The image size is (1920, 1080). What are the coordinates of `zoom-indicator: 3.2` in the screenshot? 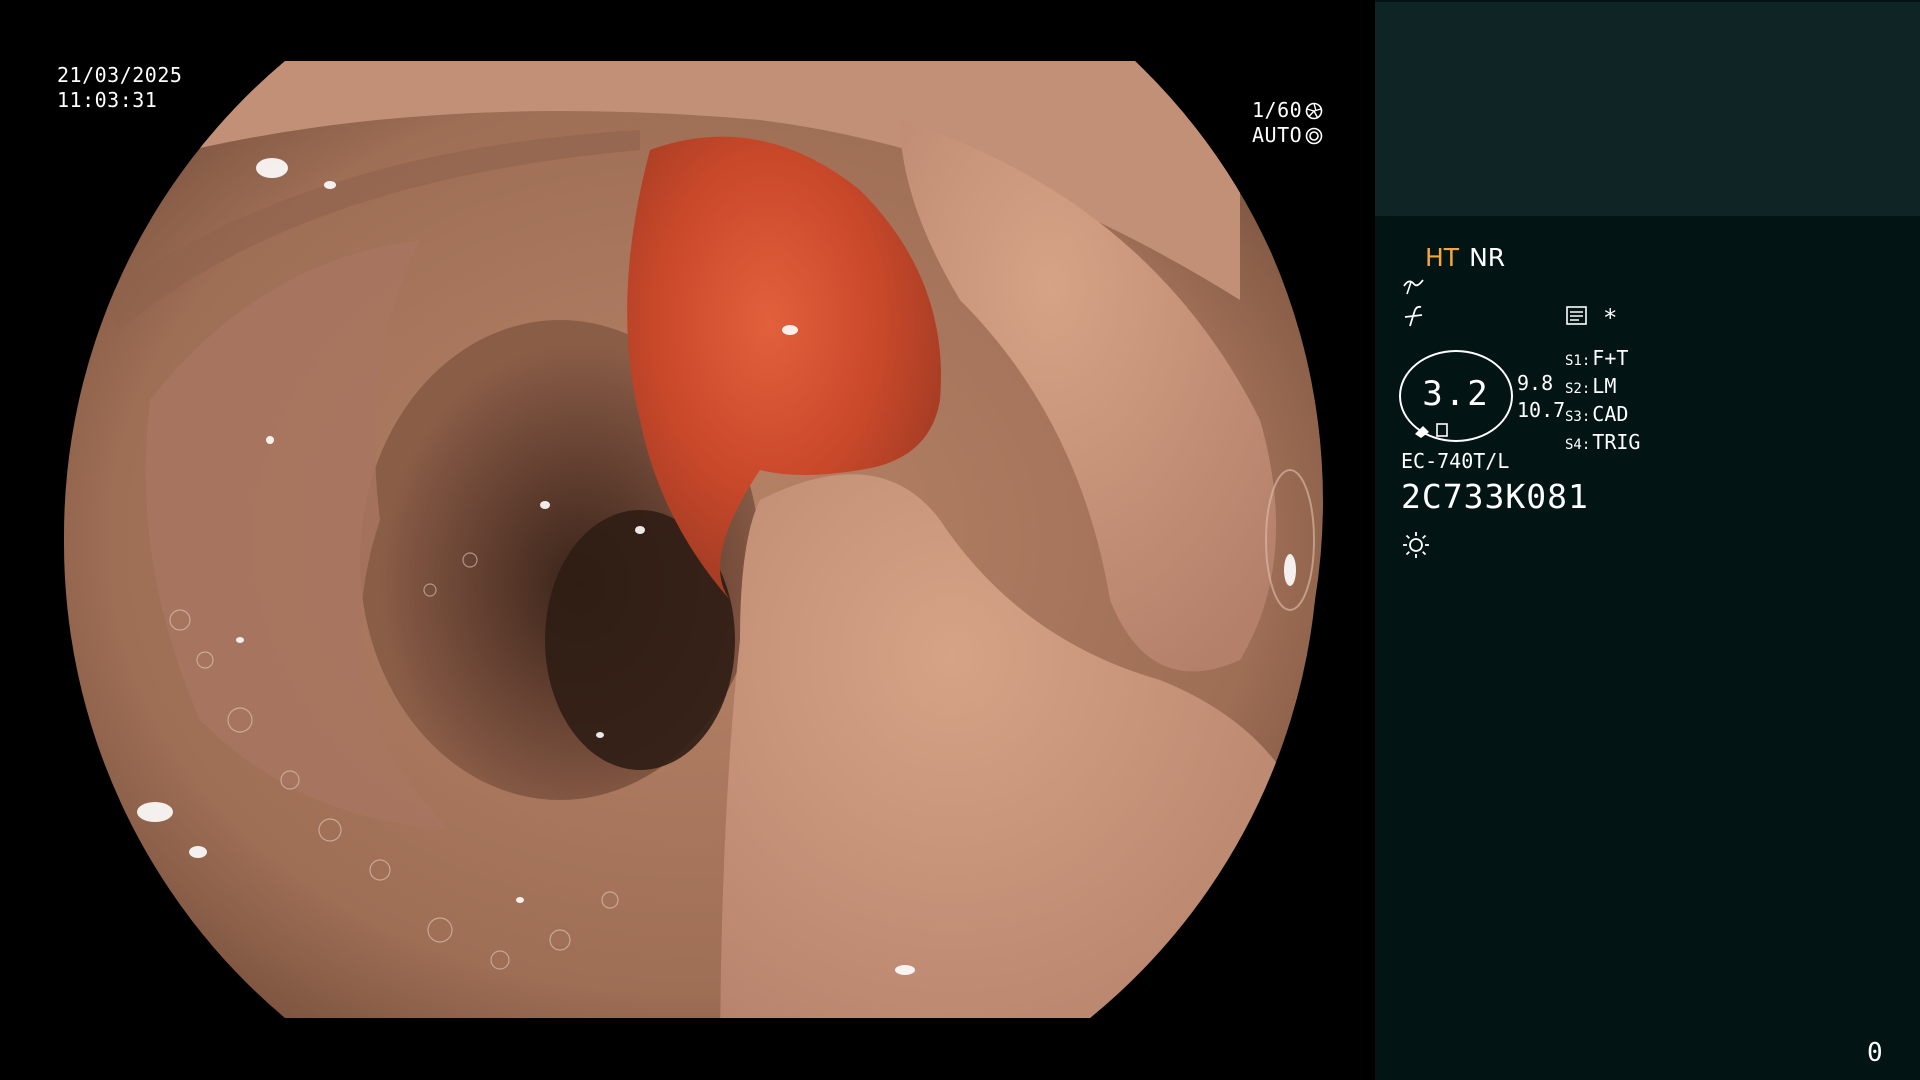 It's located at (1456, 396).